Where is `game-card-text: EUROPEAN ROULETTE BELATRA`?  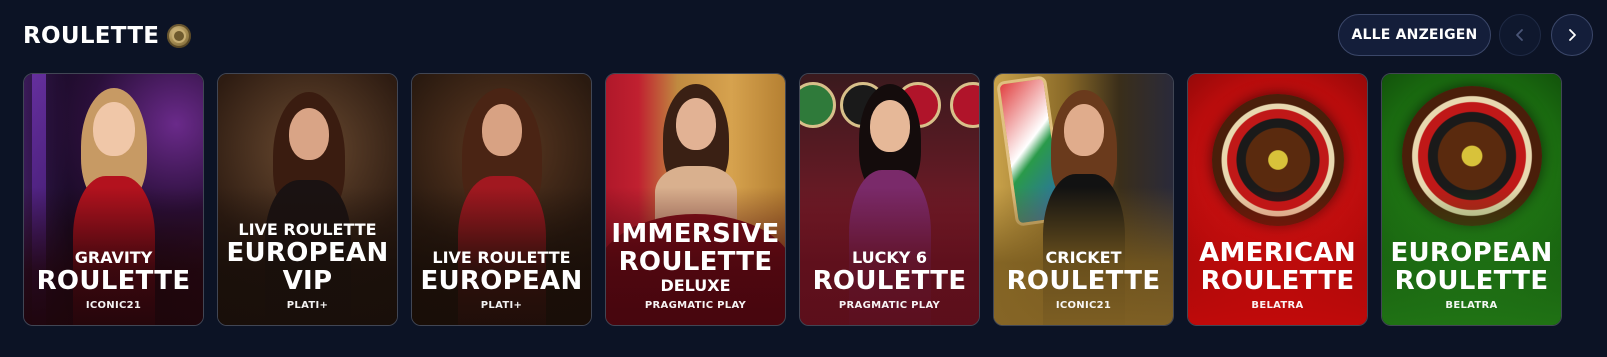 game-card-text: EUROPEAN ROULETTE BELATRA is located at coordinates (1471, 276).